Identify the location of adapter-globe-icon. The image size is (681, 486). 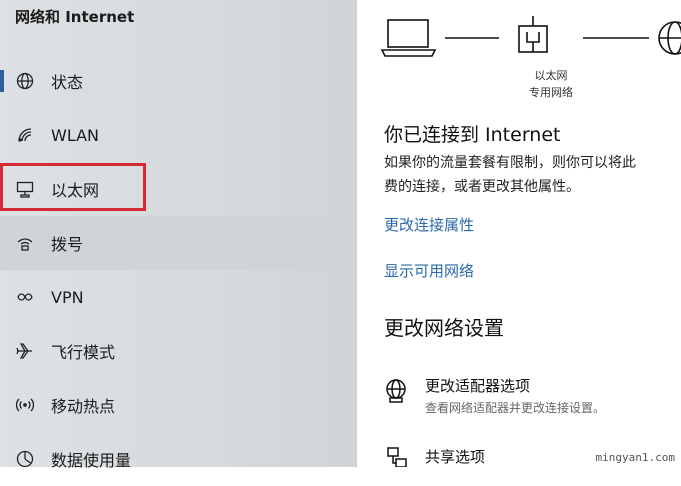
(397, 391).